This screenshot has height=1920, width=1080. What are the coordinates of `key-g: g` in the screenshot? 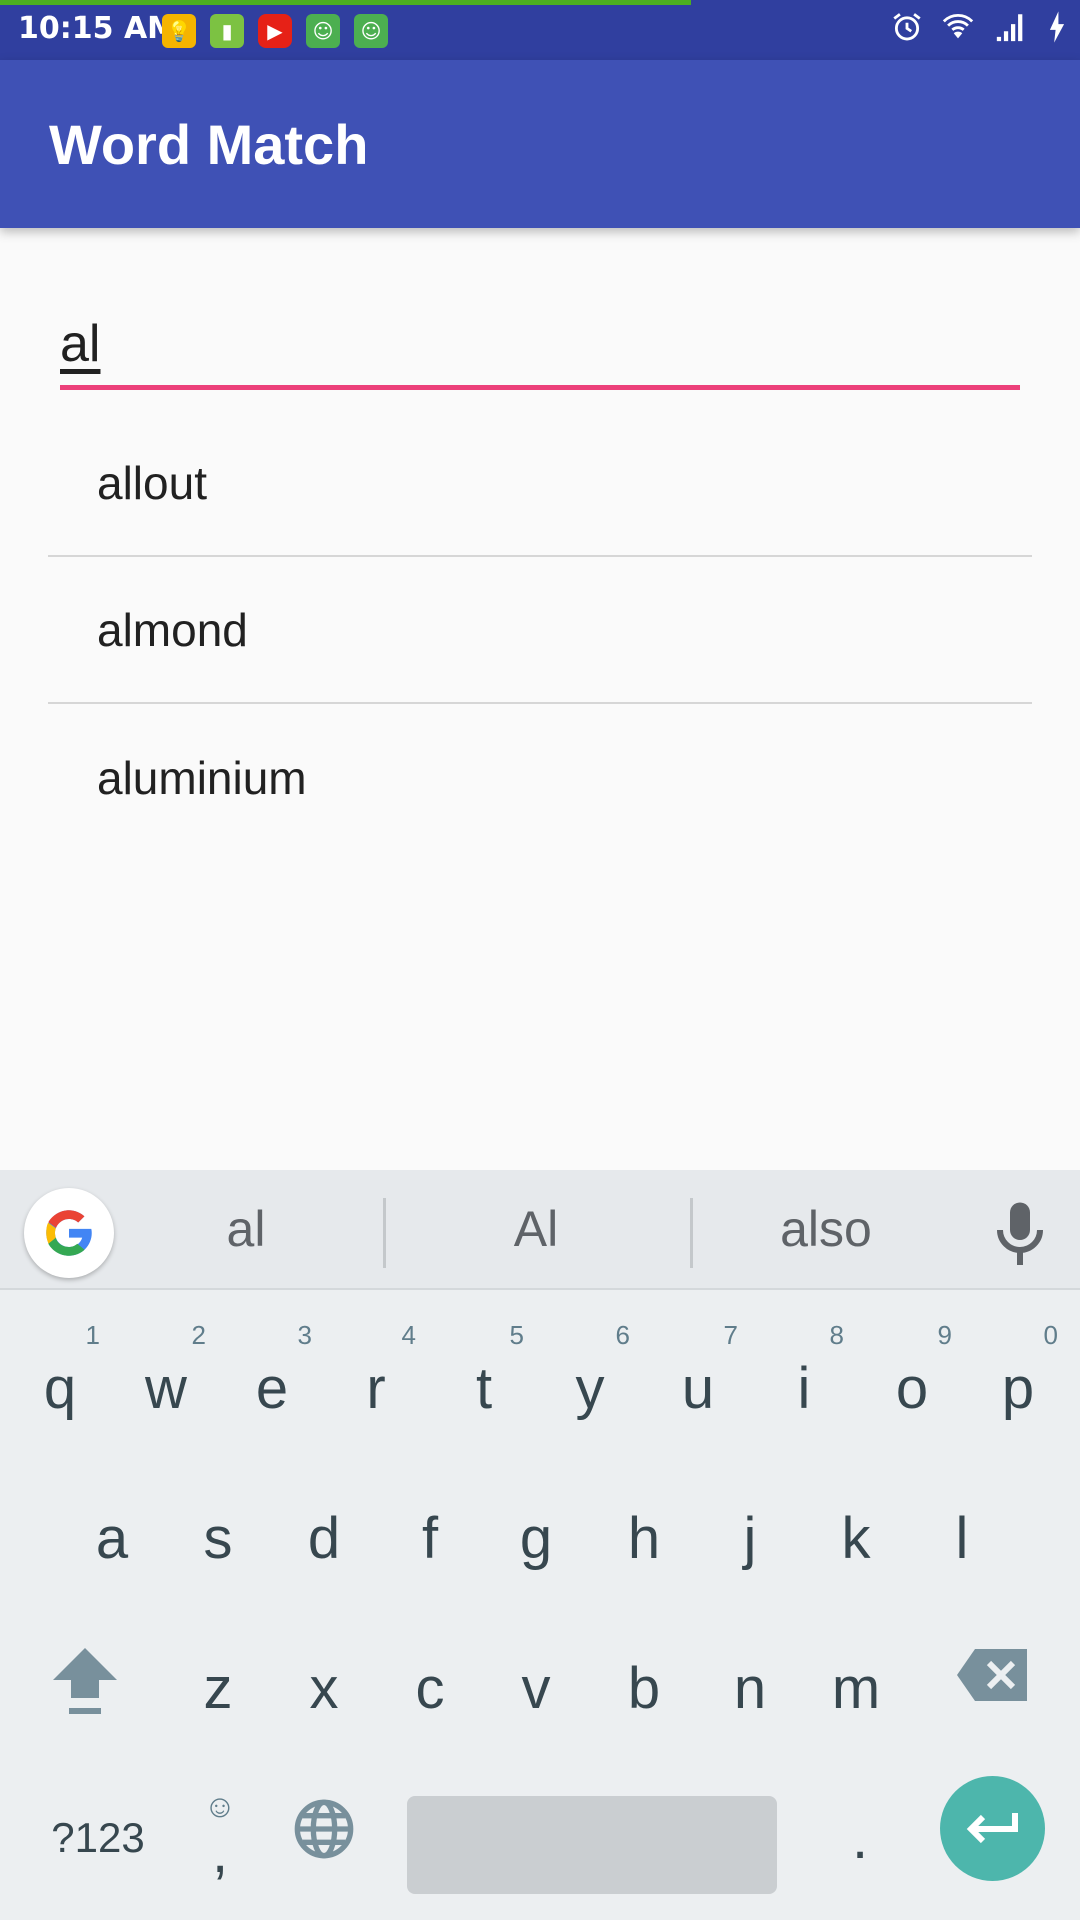 It's located at (536, 1530).